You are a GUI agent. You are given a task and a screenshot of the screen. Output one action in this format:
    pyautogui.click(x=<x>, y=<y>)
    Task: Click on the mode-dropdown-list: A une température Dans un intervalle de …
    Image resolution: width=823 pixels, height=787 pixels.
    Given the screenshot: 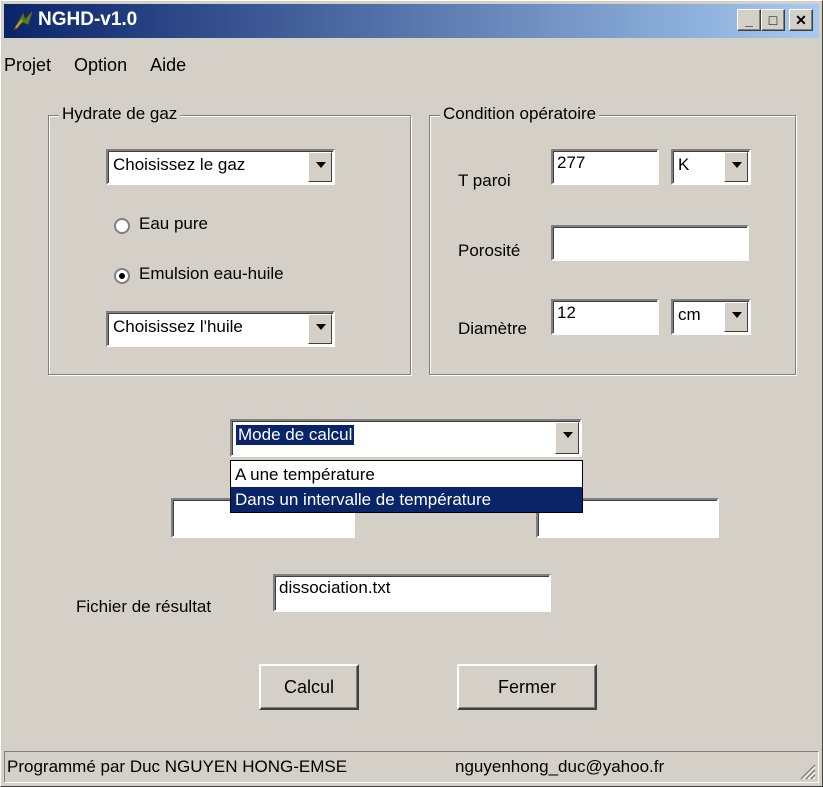 What is the action you would take?
    pyautogui.click(x=406, y=486)
    